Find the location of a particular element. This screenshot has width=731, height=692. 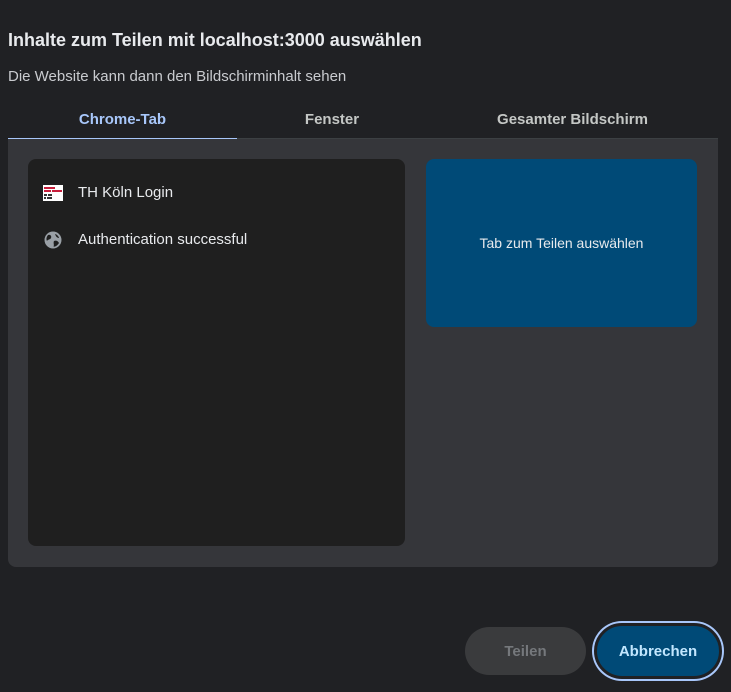

tab-window: Fenster is located at coordinates (332, 121).